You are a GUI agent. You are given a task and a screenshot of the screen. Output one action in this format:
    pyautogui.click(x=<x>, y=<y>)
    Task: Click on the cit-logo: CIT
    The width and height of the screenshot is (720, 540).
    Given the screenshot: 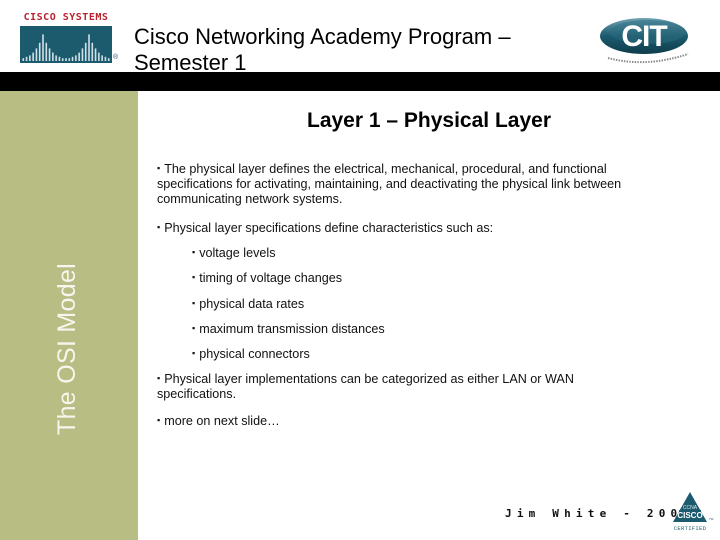 What is the action you would take?
    pyautogui.click(x=646, y=38)
    